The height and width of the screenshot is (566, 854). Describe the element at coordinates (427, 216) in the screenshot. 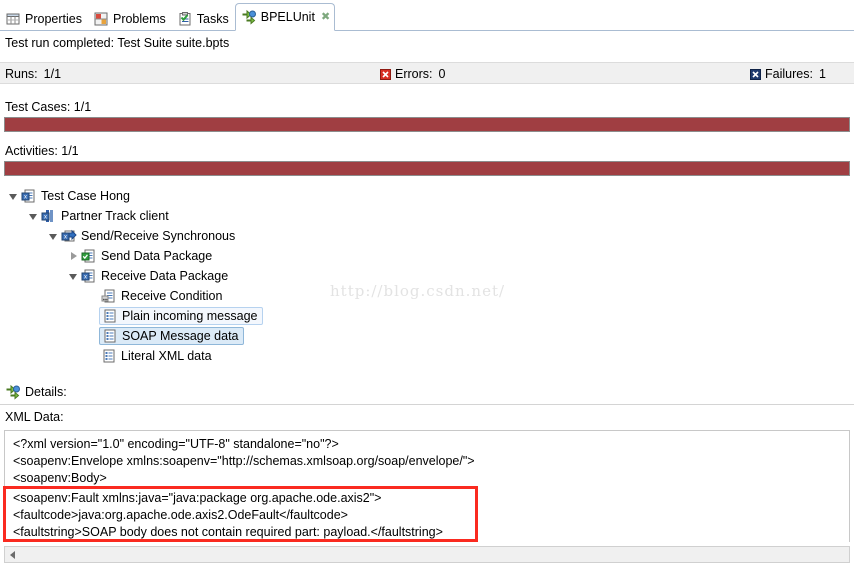

I see `tree-row-partner-track-client: x Partner Track client` at that location.